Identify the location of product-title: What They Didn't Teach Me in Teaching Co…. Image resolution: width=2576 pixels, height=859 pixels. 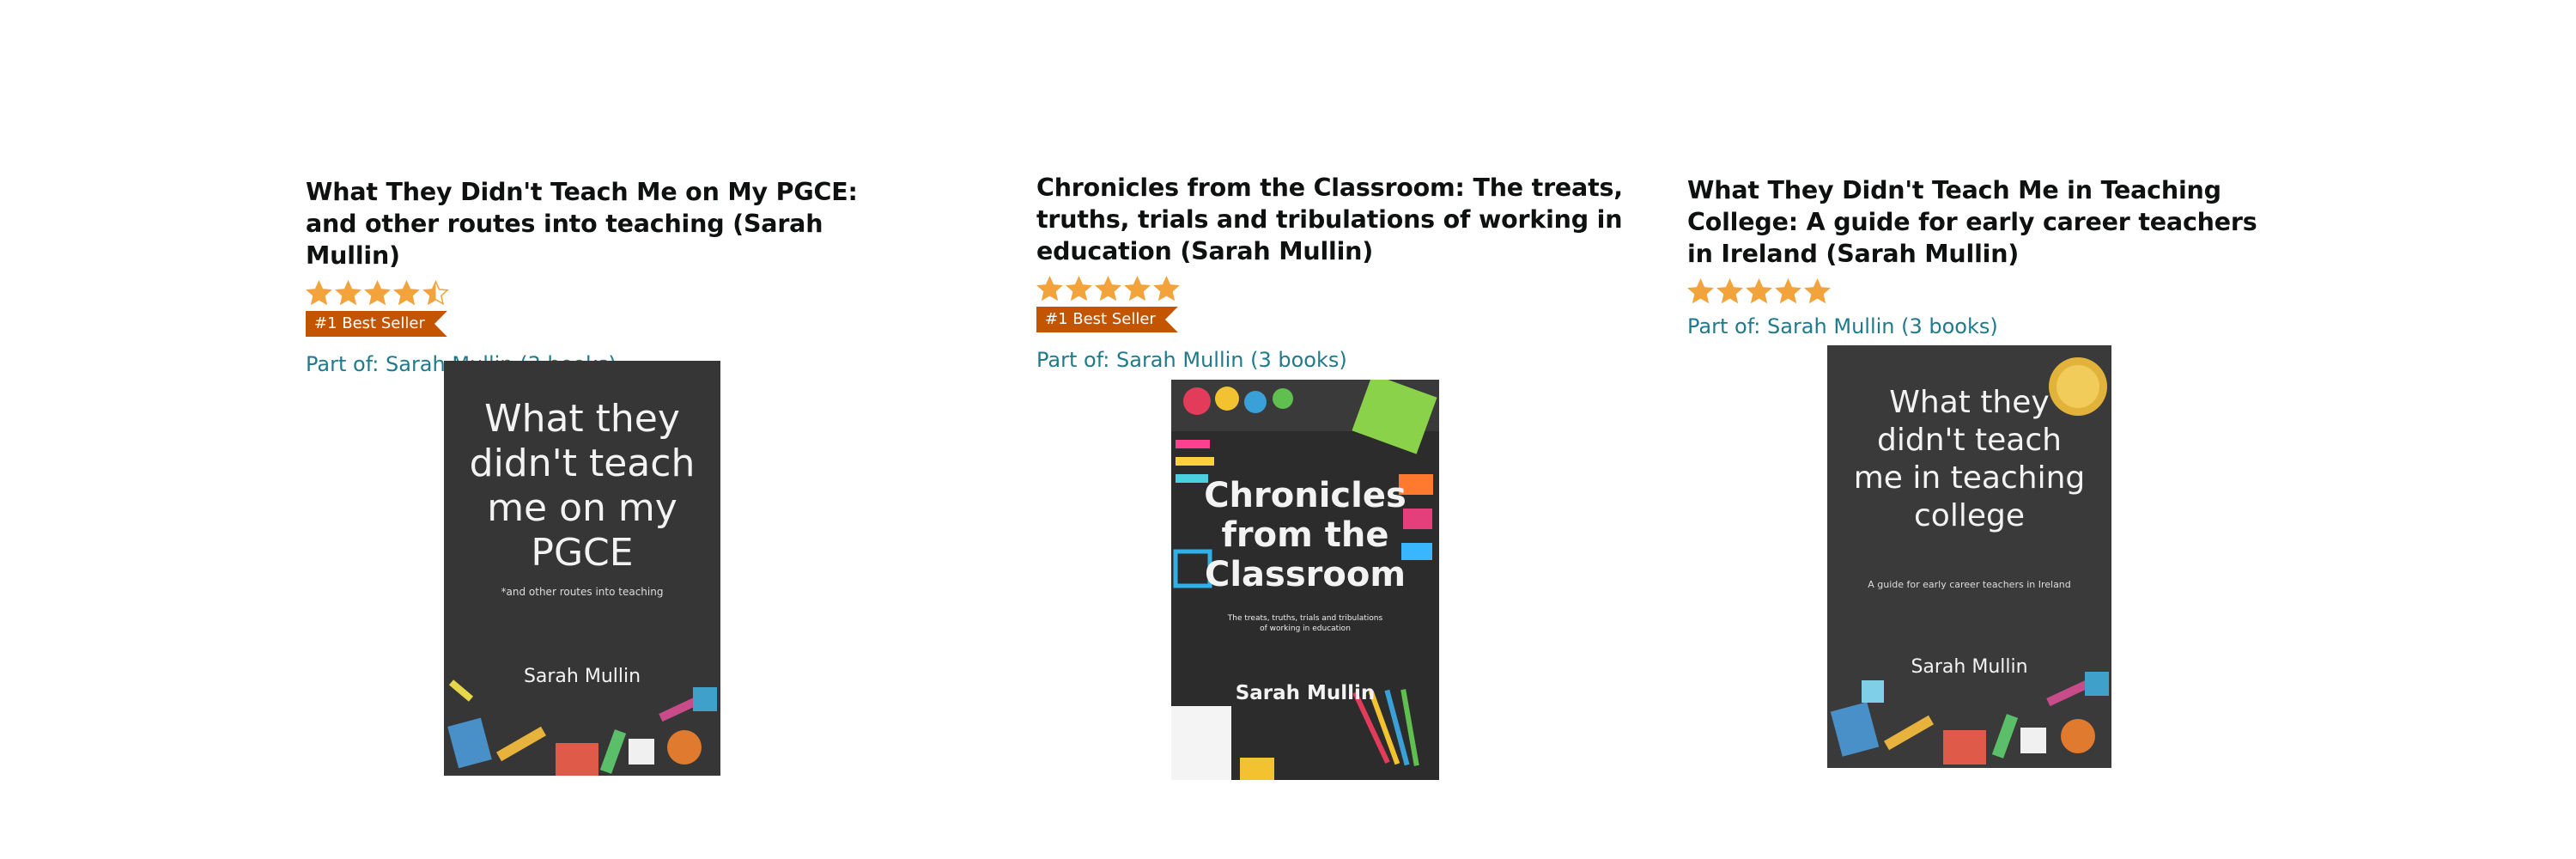
(1988, 222).